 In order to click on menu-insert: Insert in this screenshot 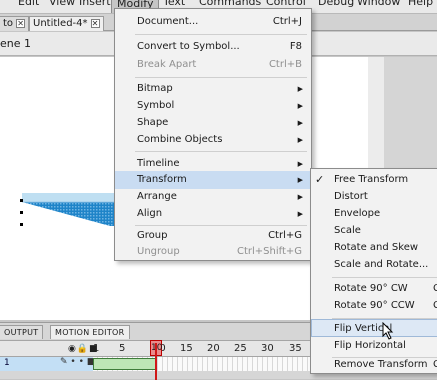, I will do `click(95, 4)`.